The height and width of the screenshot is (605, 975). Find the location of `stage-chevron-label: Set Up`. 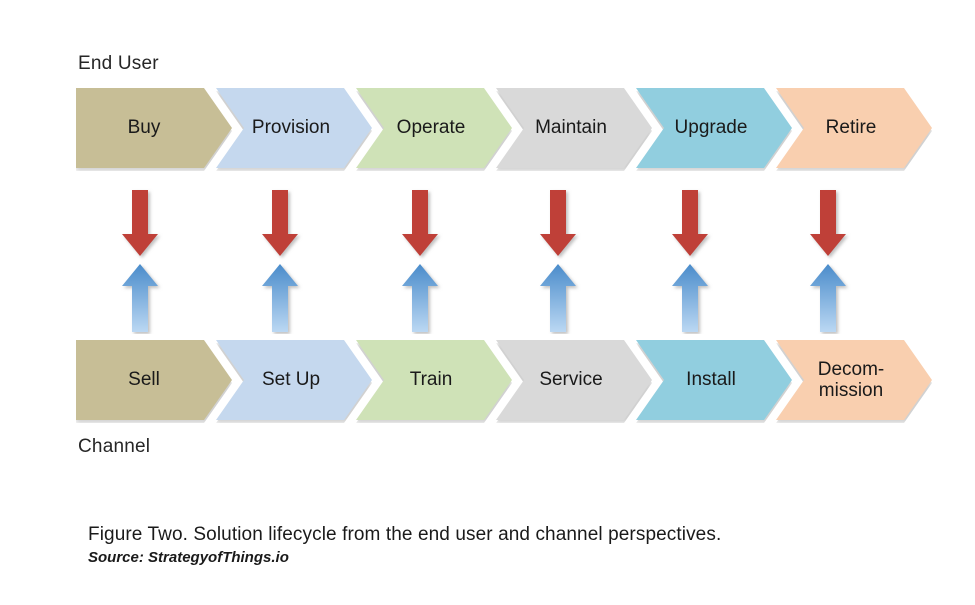

stage-chevron-label: Set Up is located at coordinates (291, 380).